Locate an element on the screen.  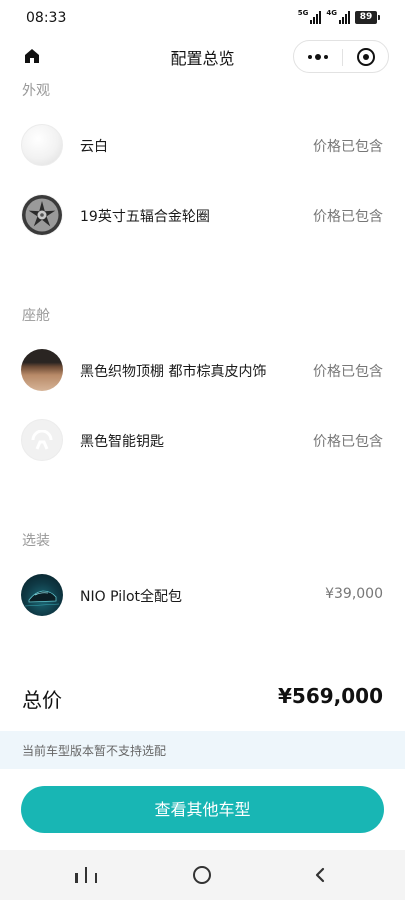
config-row-interior: 黑色织物顶棚 都市棕真皮内饰 价格已包含 is located at coordinates (202, 371).